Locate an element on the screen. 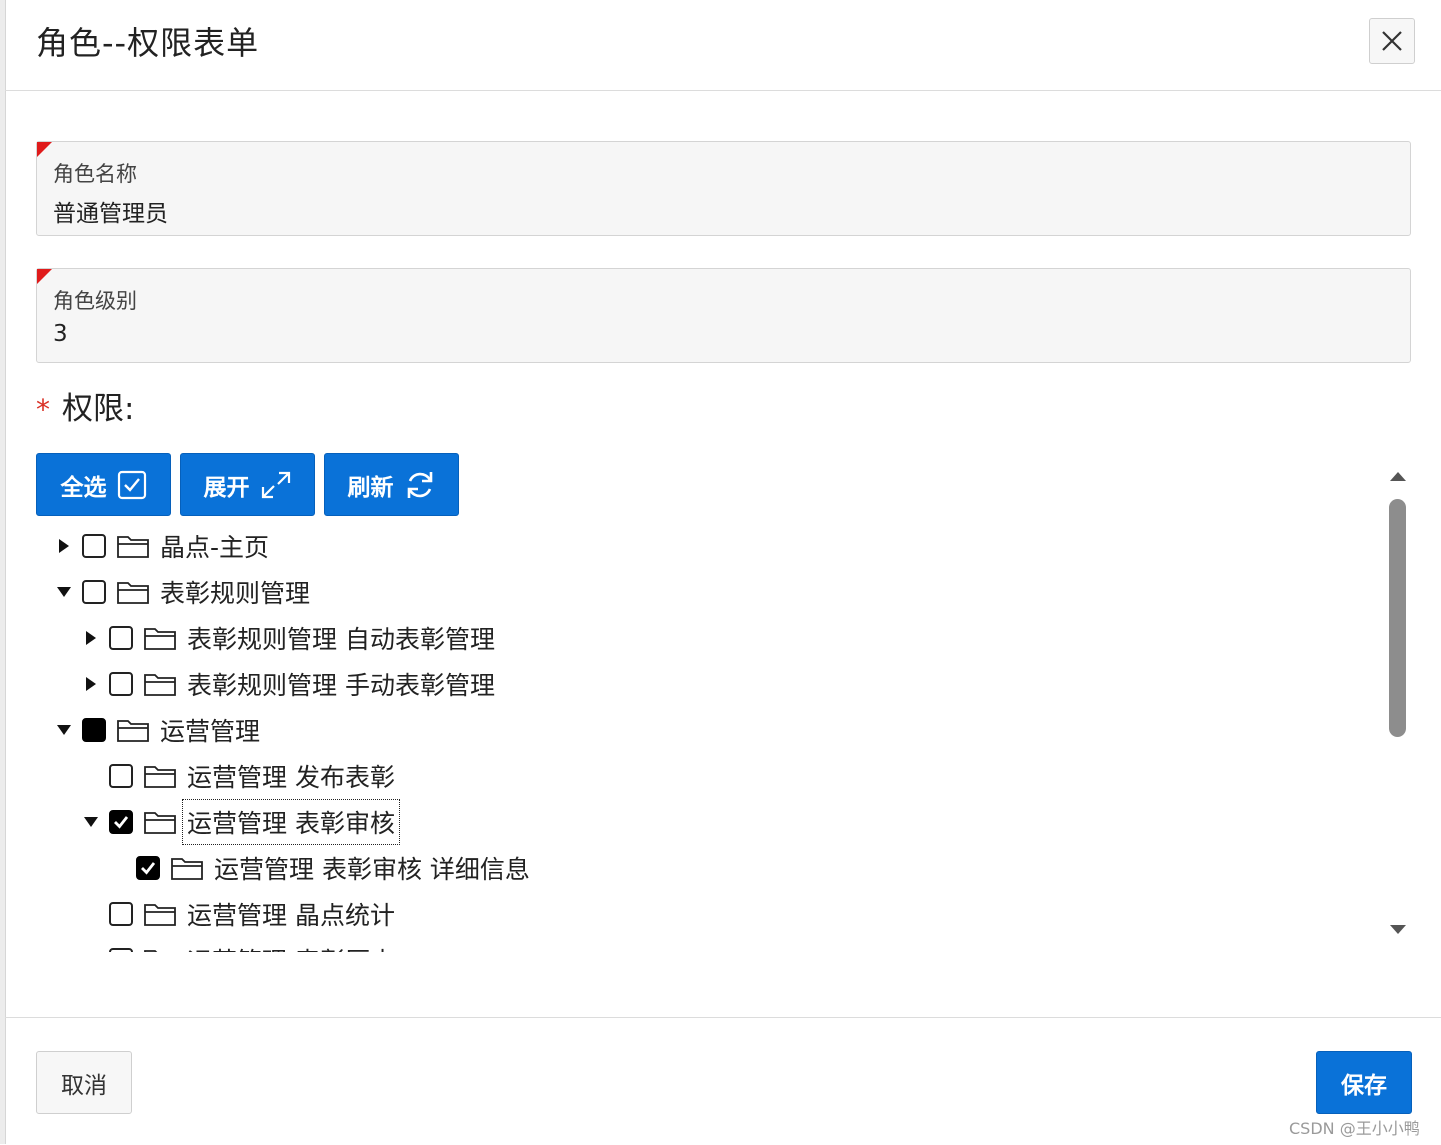  tree-node: 运营管理 晶点统计 is located at coordinates (238, 914).